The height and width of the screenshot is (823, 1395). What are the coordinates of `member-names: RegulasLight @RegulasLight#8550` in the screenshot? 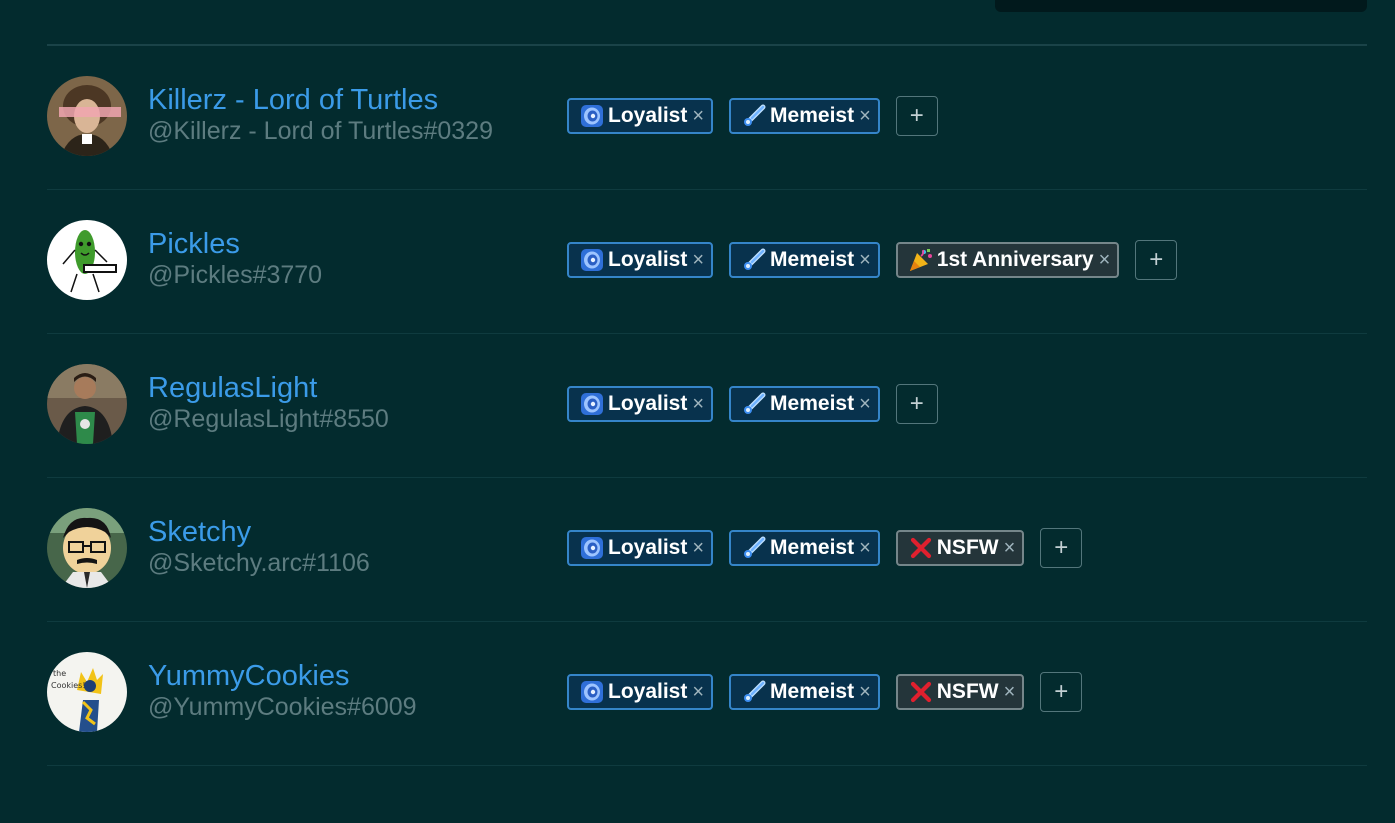 It's located at (268, 403).